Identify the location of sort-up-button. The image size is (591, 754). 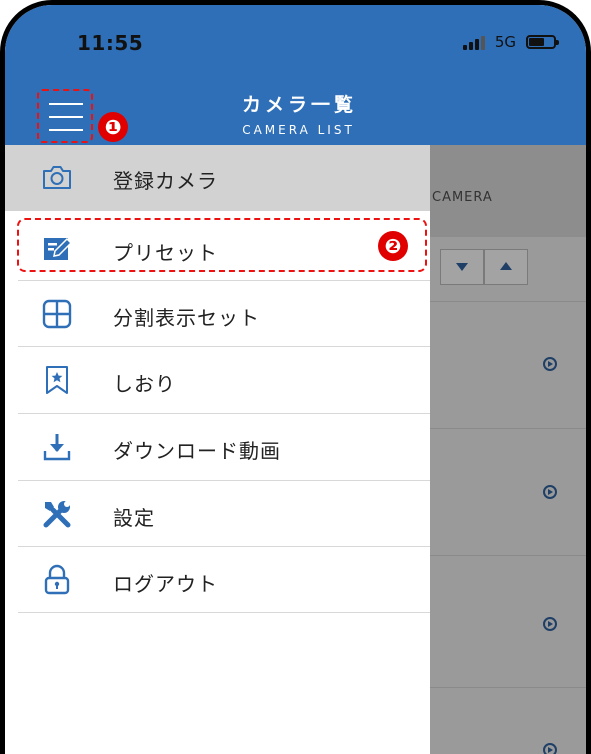
(506, 267).